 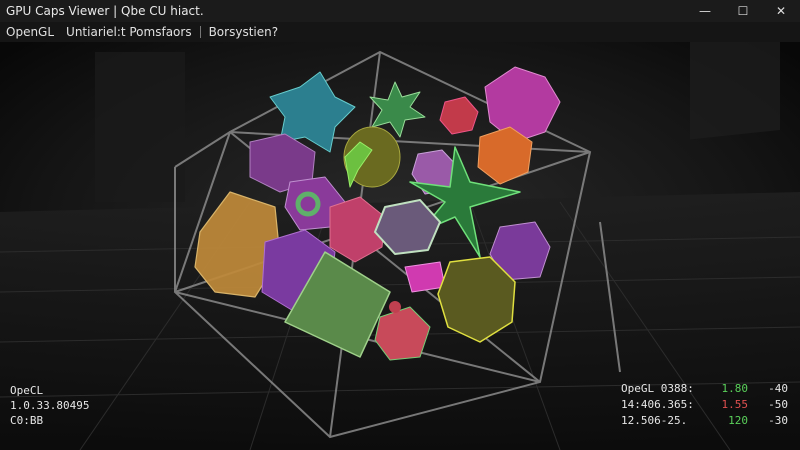 What do you see at coordinates (735, 388) in the screenshot?
I see `hud-right-value: 1.80` at bounding box center [735, 388].